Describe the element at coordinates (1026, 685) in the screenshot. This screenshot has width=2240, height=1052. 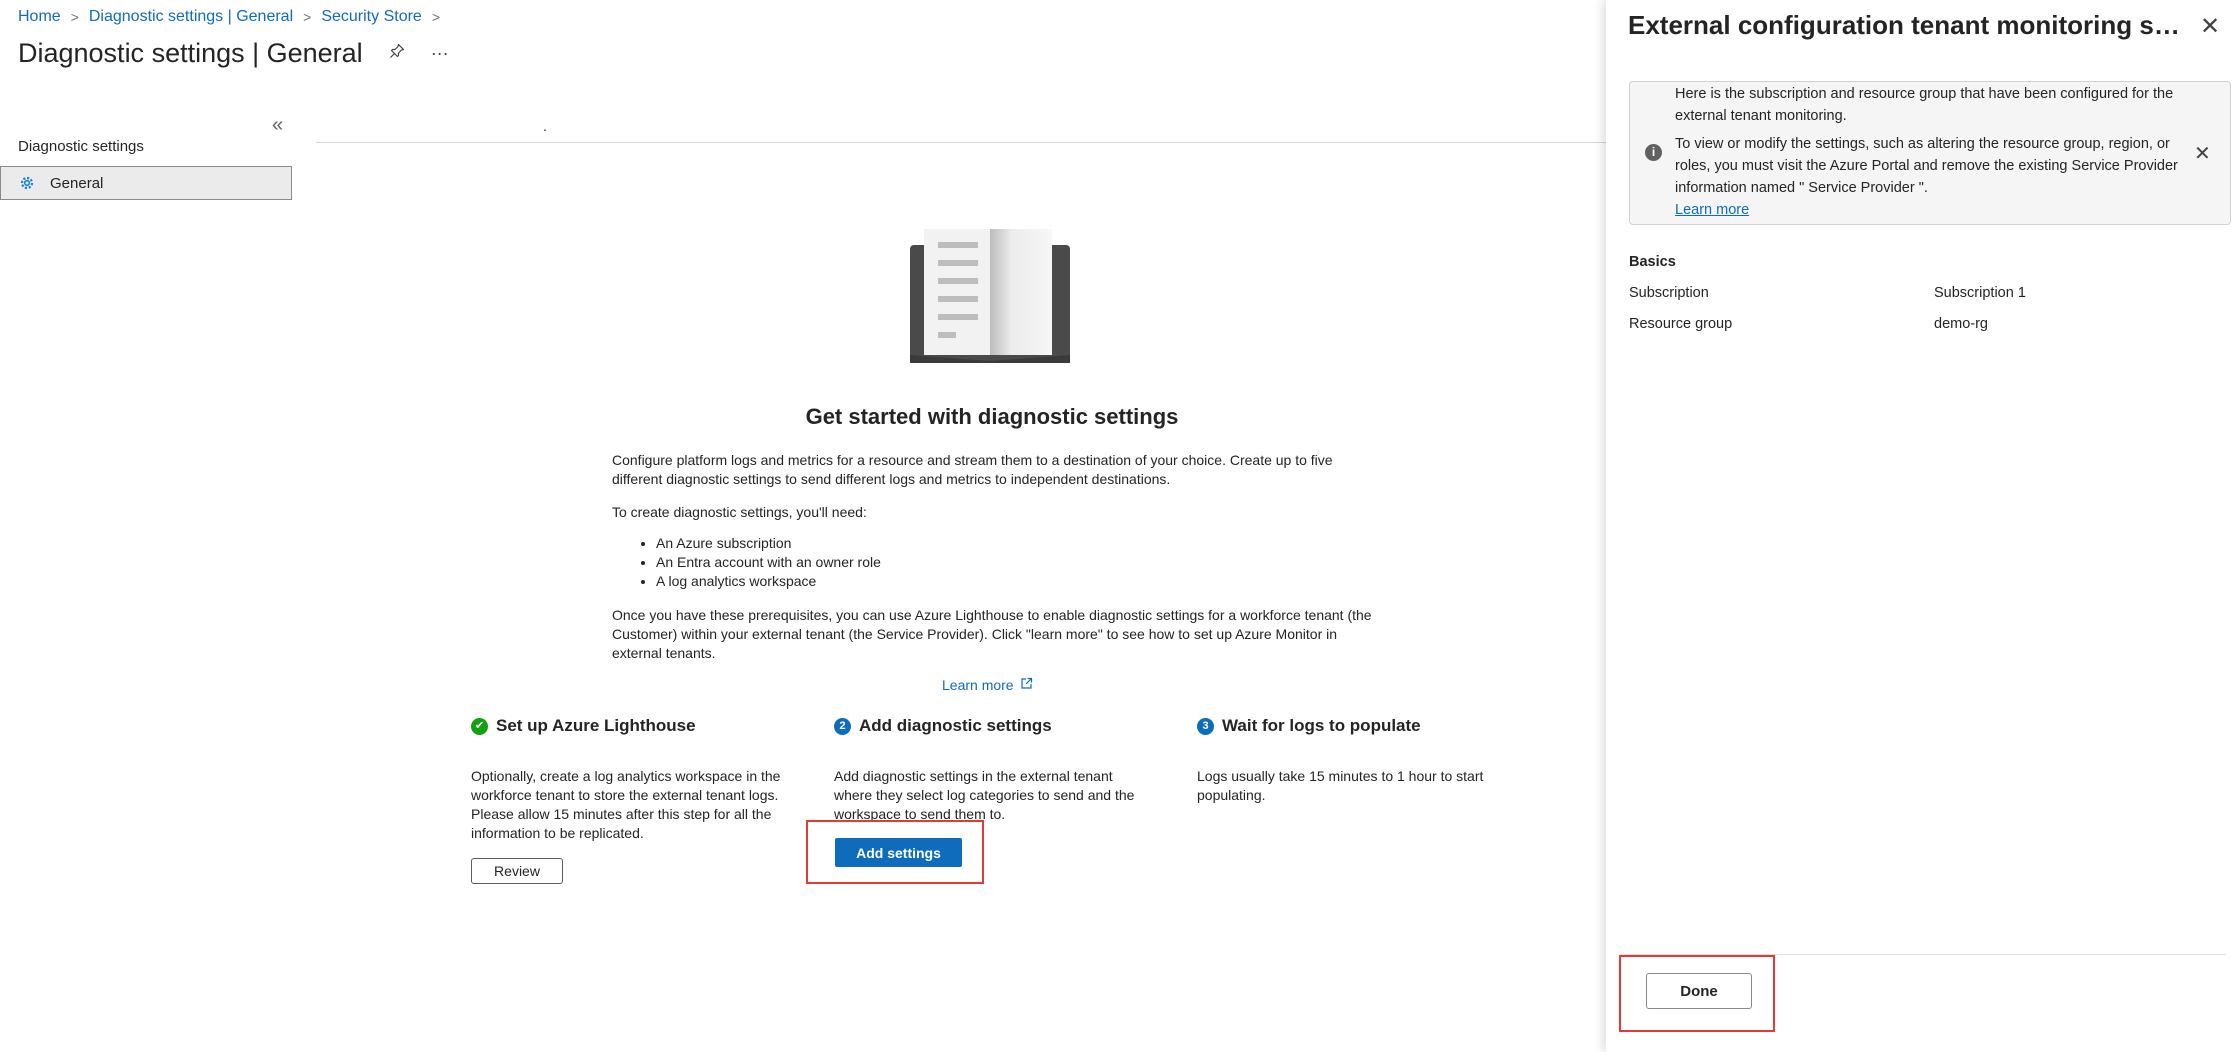
I see `external-link-icon` at that location.